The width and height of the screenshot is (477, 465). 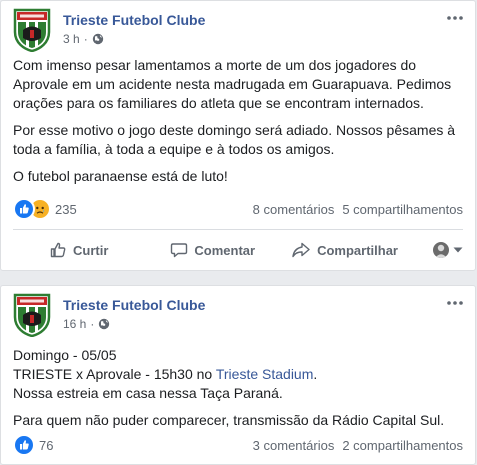 What do you see at coordinates (120, 176) in the screenshot?
I see `post-paragraph: O futebol paranaense está de luto!` at bounding box center [120, 176].